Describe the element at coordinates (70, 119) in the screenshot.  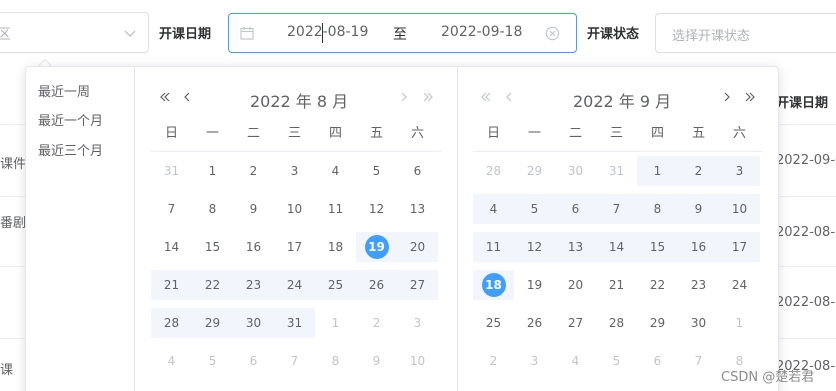
I see `shortcut-last-month: 最近一个月` at that location.